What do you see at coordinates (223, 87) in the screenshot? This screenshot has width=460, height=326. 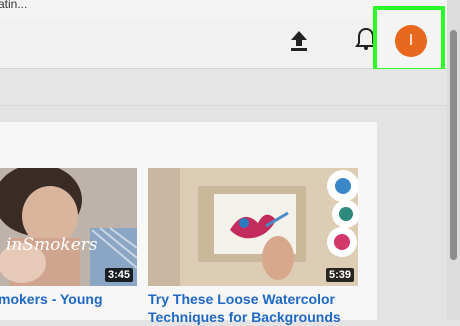 I see `subheader-bar` at bounding box center [223, 87].